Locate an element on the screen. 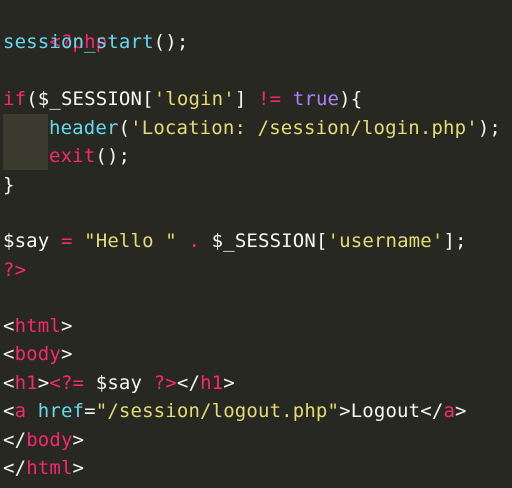  function-name: session_start is located at coordinates (78, 42).